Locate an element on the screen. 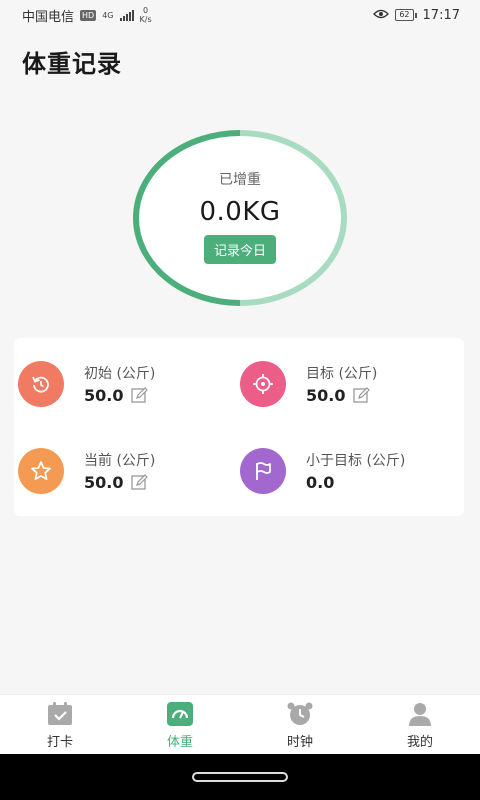  stat-target-value: 50.0 is located at coordinates (326, 395).